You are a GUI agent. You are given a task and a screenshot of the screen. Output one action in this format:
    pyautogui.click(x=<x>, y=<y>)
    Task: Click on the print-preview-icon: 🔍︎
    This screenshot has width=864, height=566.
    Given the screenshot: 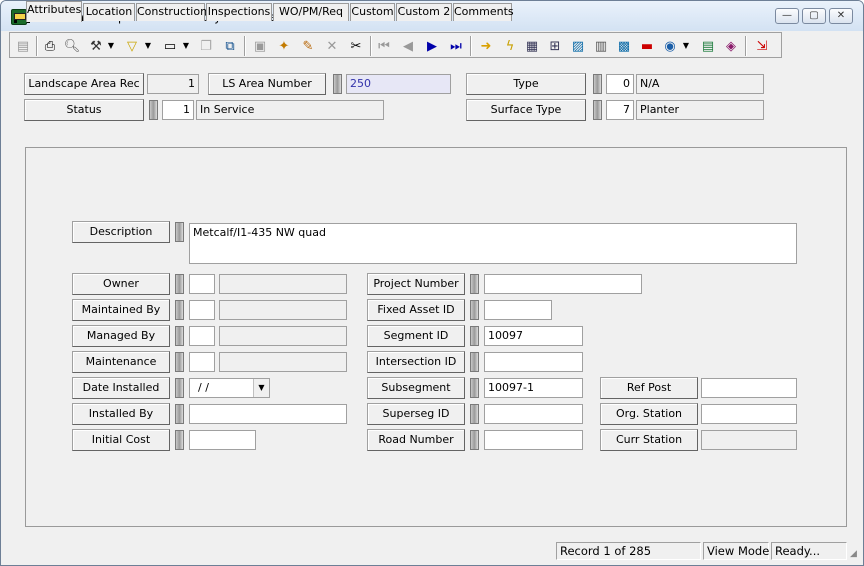 What is the action you would take?
    pyautogui.click(x=72, y=46)
    